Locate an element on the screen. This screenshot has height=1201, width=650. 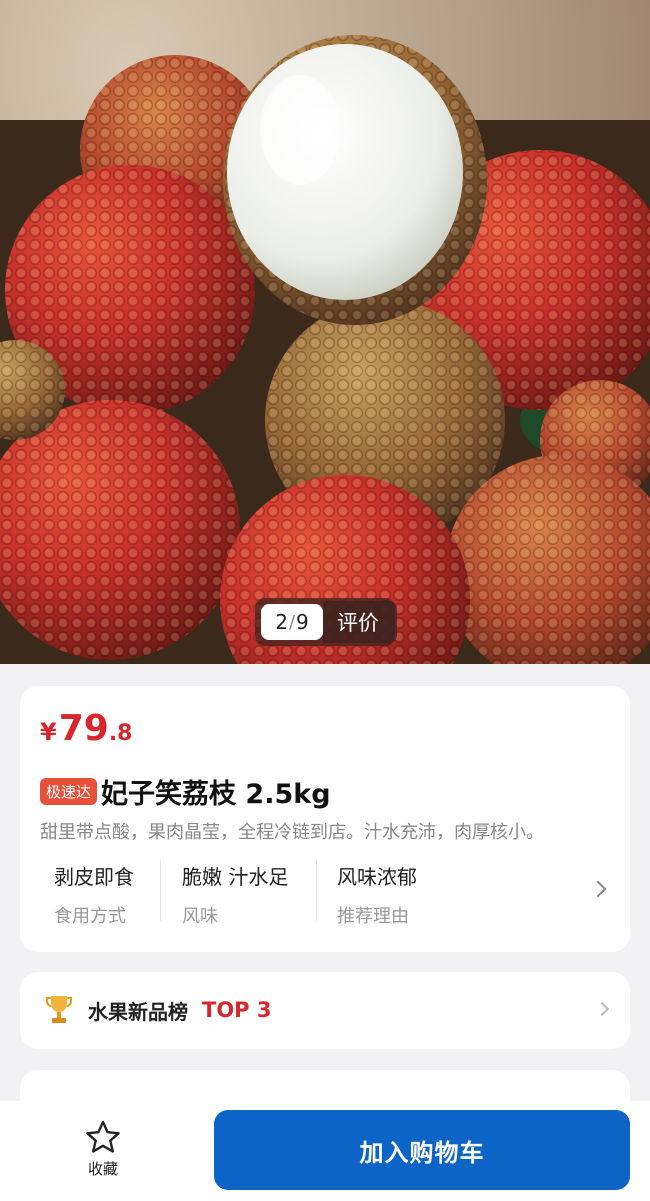
price-integer: 79 is located at coordinates (83, 728).